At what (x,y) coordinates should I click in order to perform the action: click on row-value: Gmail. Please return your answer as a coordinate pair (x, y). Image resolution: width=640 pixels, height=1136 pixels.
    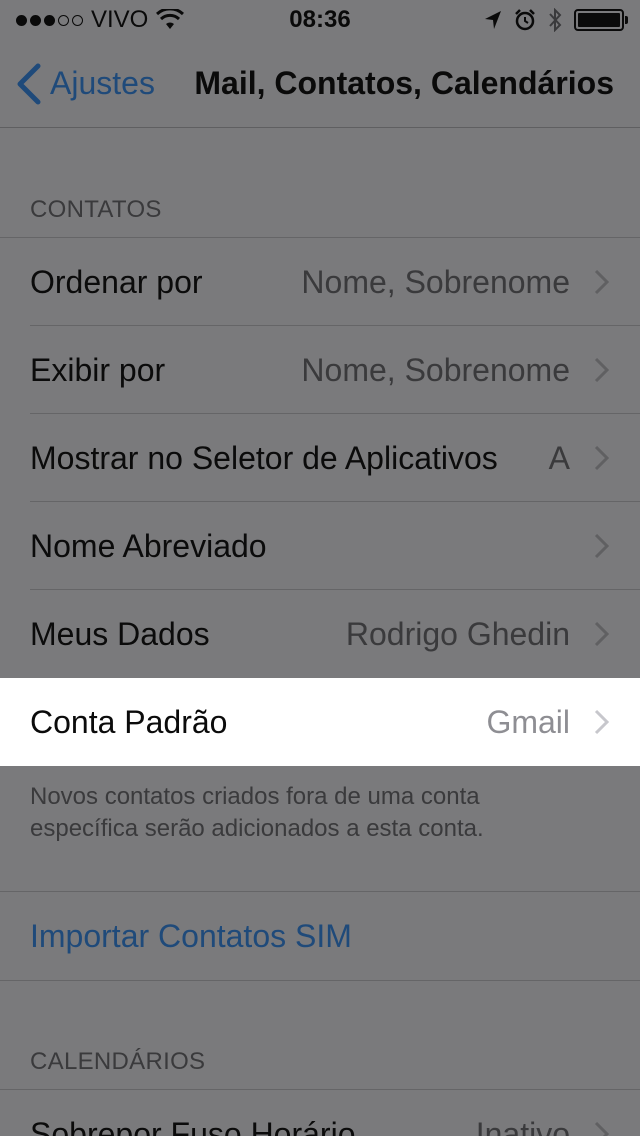
    Looking at the image, I should click on (528, 721).